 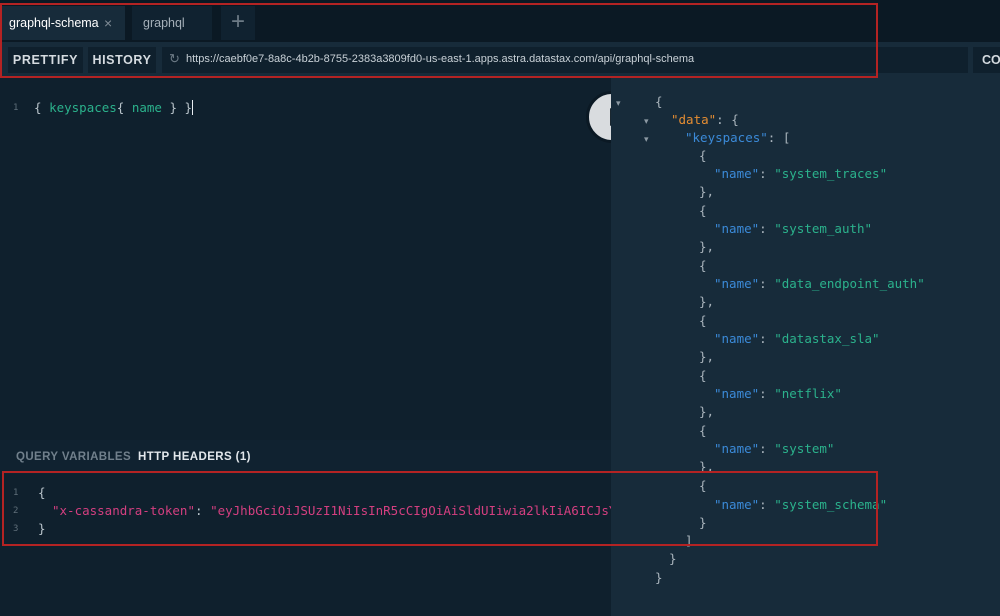 I want to click on result-entry: "name": "data_endpoint_auth", so click(x=819, y=283).